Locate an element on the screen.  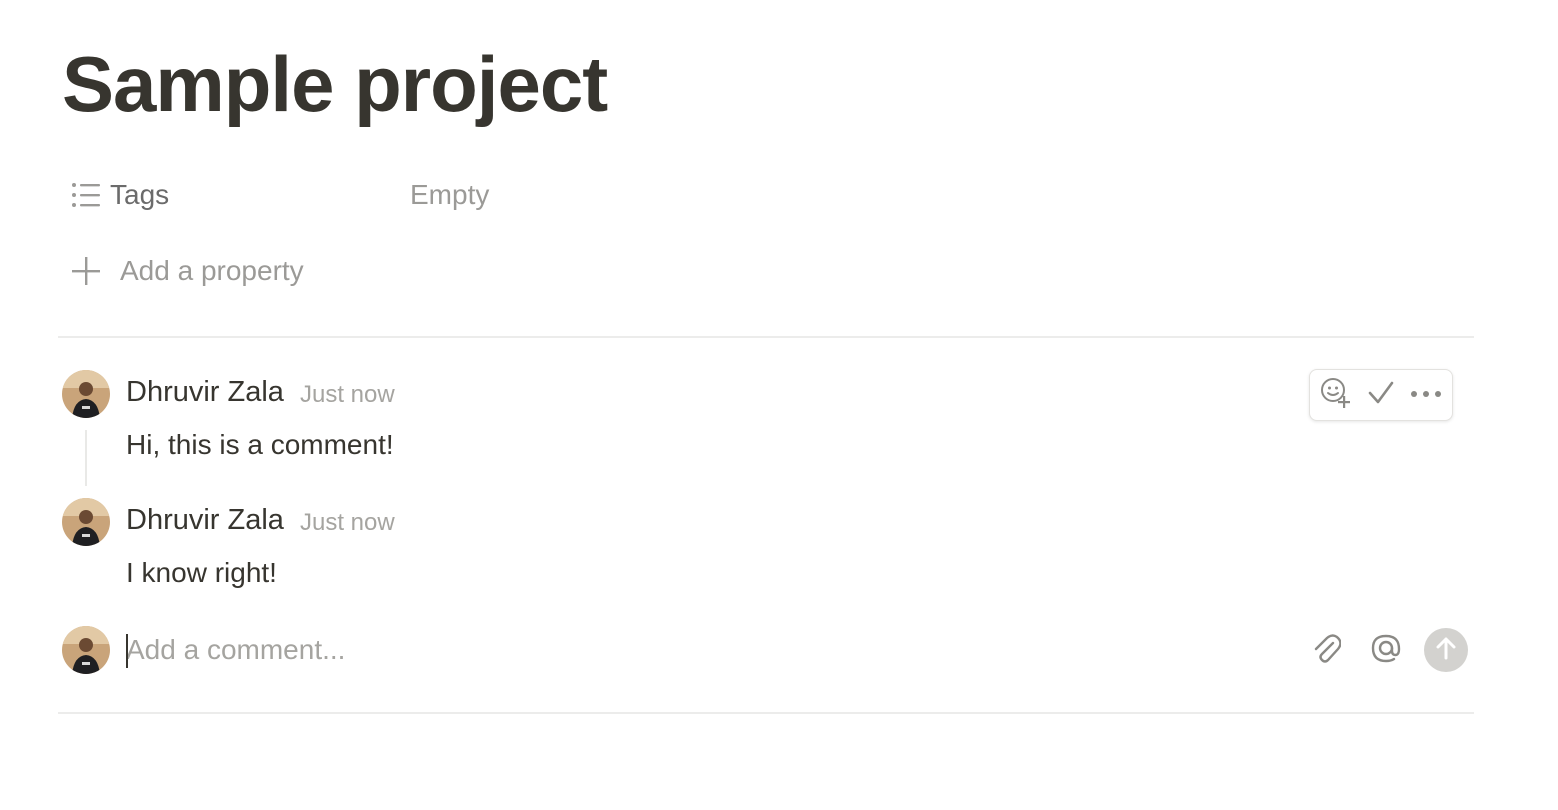
comment-text: Hi, this is a comment! is located at coordinates (260, 444).